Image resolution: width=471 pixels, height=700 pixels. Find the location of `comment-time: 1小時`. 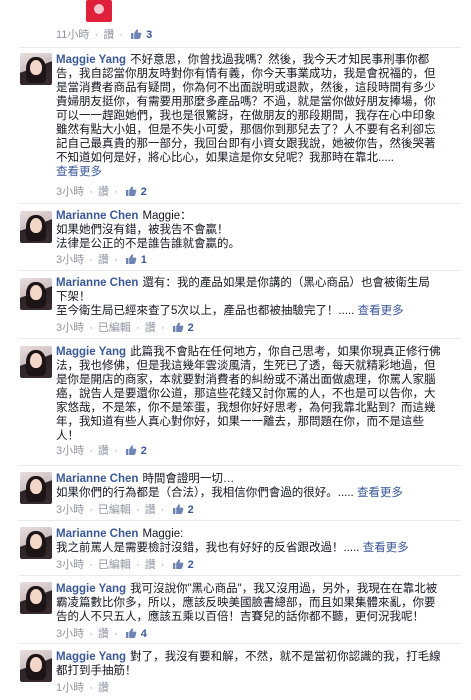

comment-time: 1小時 is located at coordinates (70, 688).